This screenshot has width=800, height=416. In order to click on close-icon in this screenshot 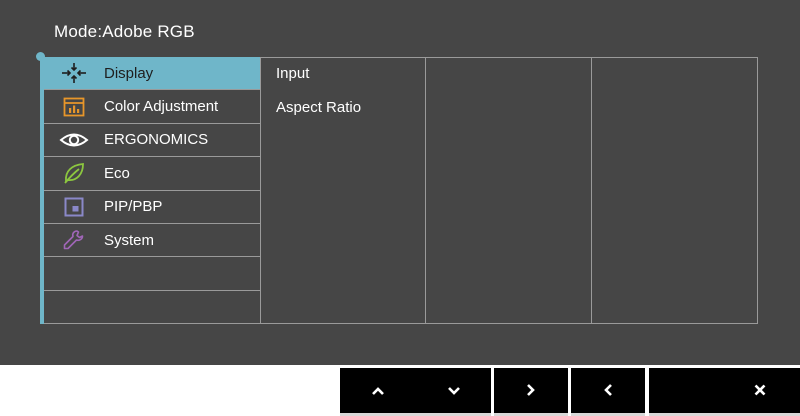, I will do `click(760, 392)`.